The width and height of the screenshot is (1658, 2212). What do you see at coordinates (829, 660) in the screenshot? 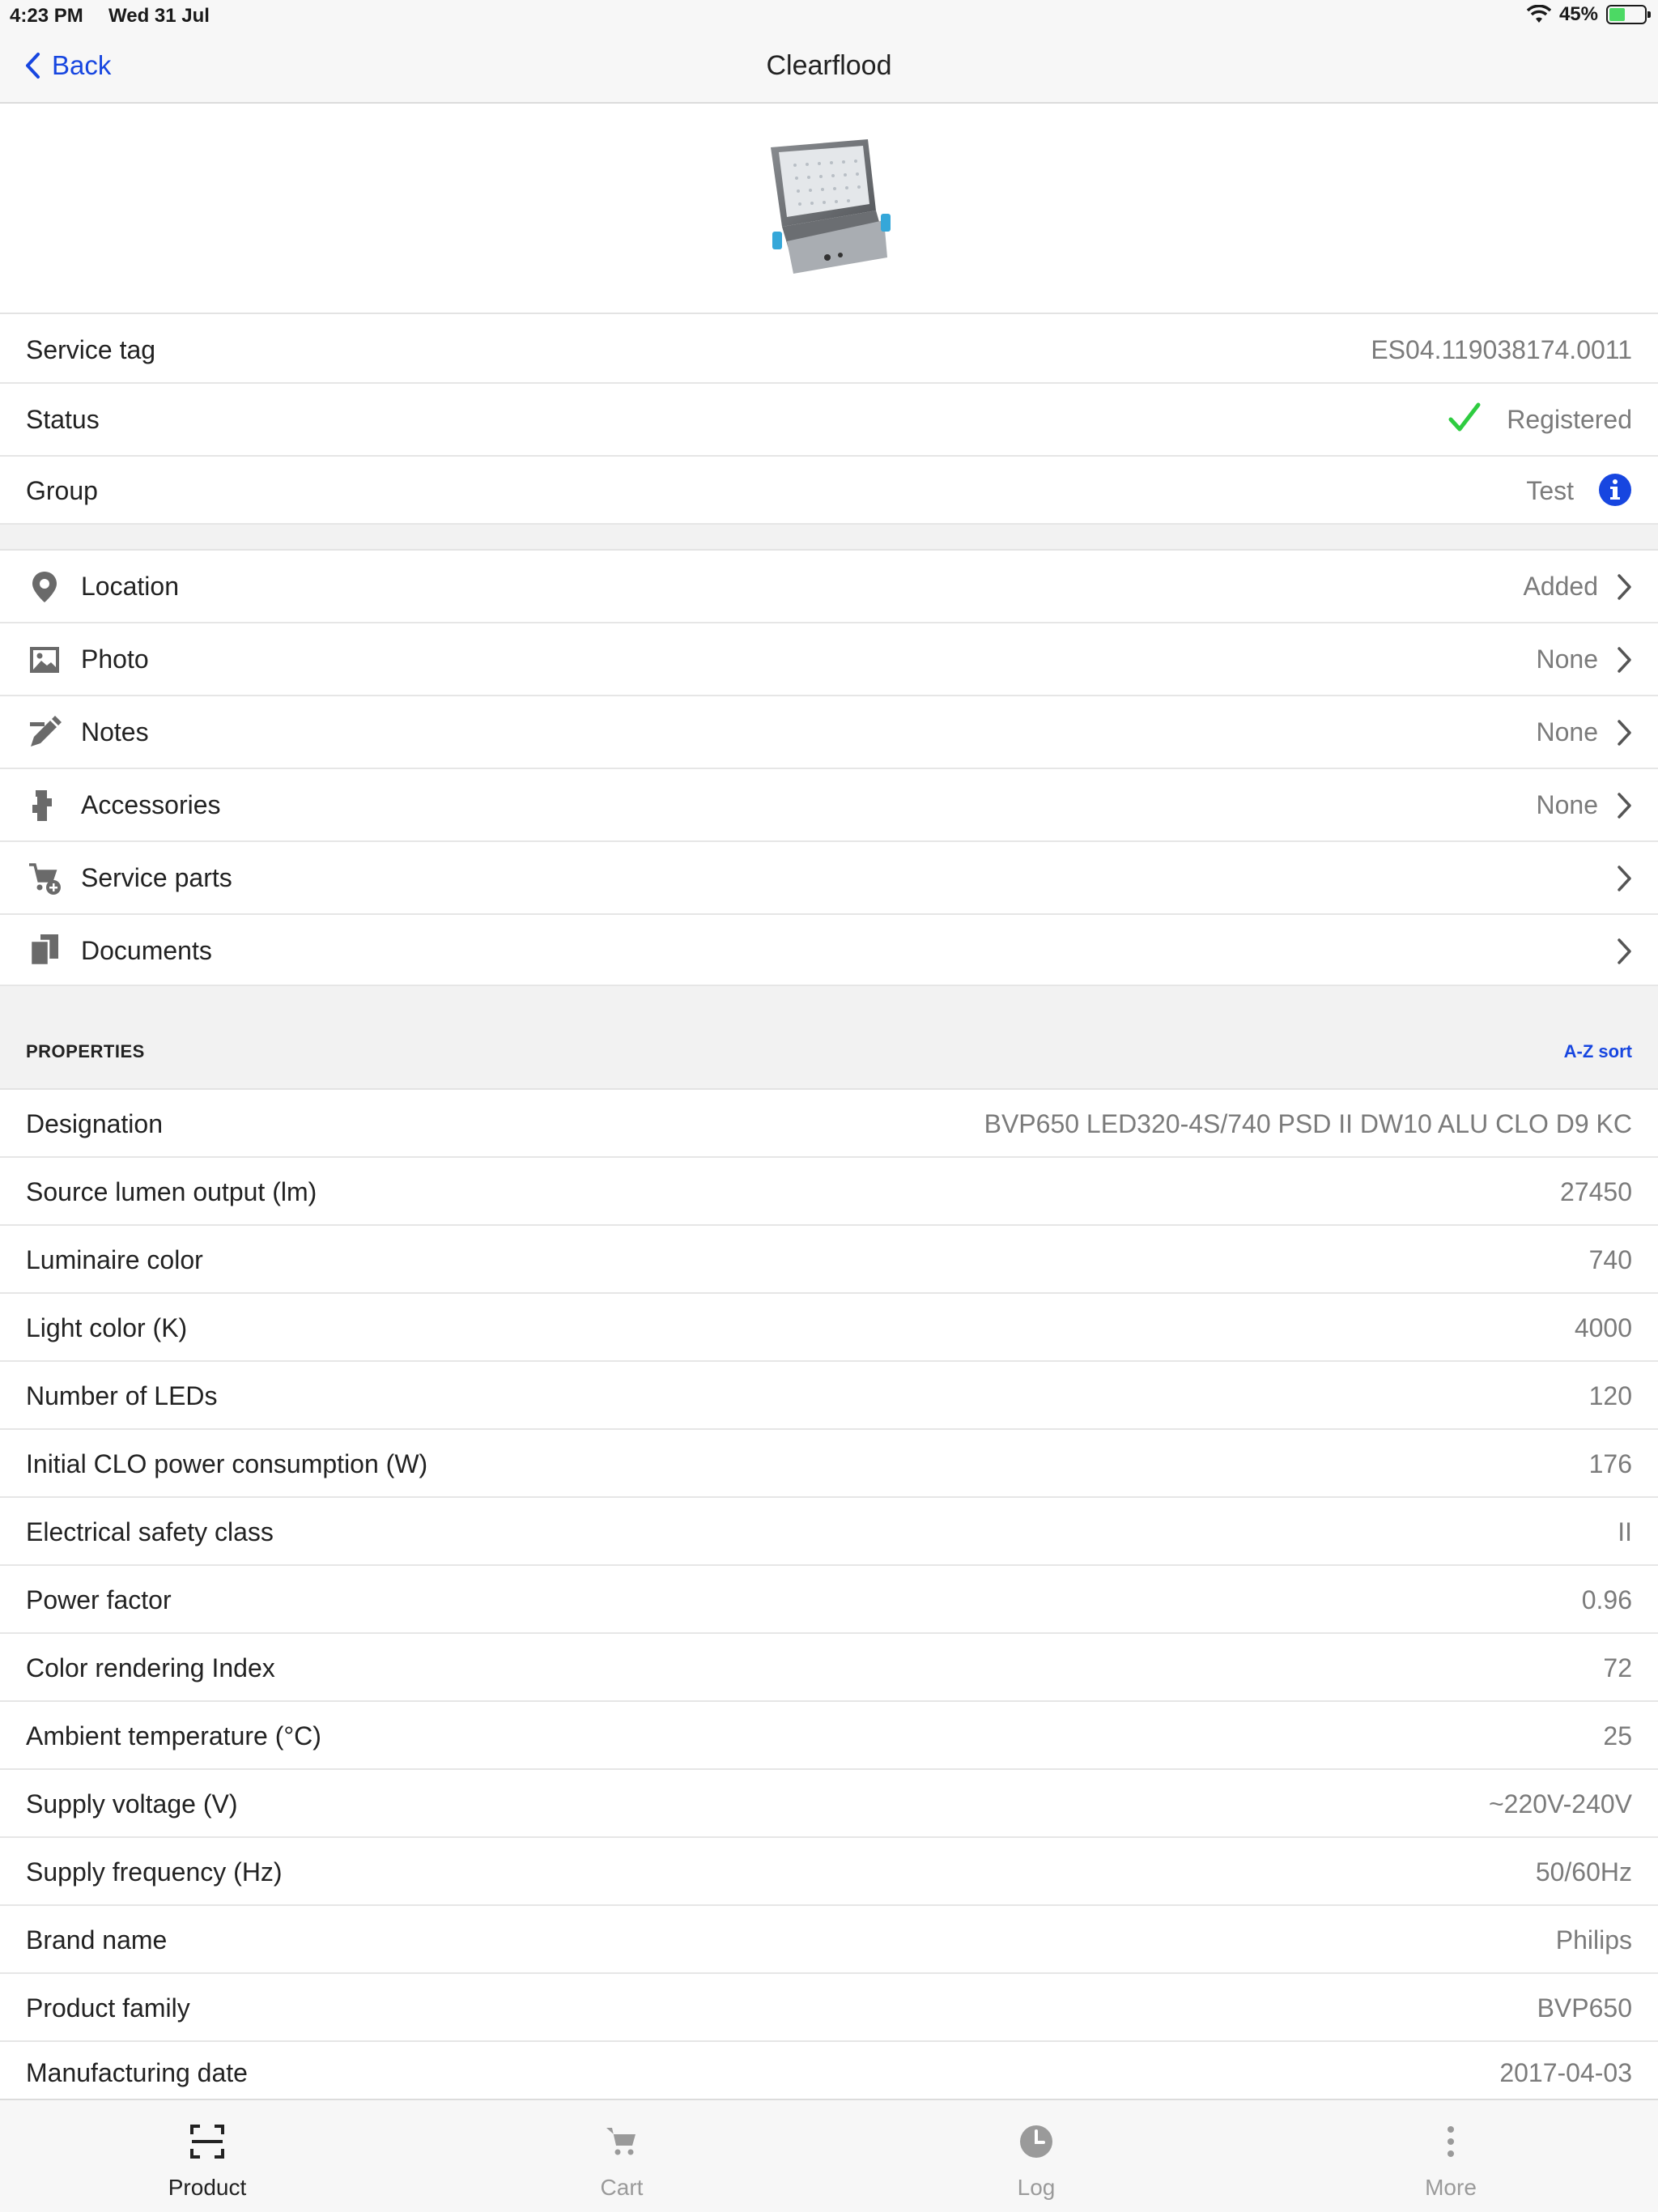
I see `photo-row: Photo None` at bounding box center [829, 660].